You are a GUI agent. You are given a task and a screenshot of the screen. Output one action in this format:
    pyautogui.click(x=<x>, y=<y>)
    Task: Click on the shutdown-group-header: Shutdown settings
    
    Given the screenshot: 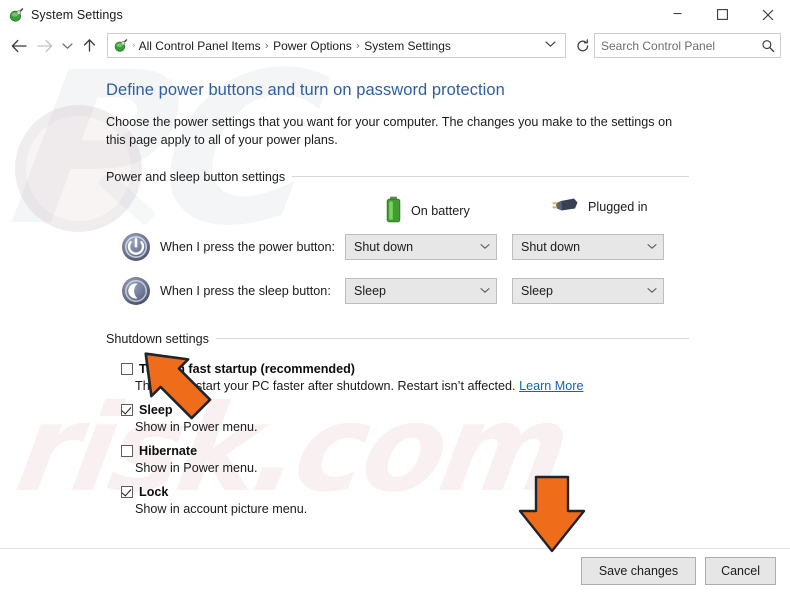 What is the action you would take?
    pyautogui.click(x=397, y=339)
    